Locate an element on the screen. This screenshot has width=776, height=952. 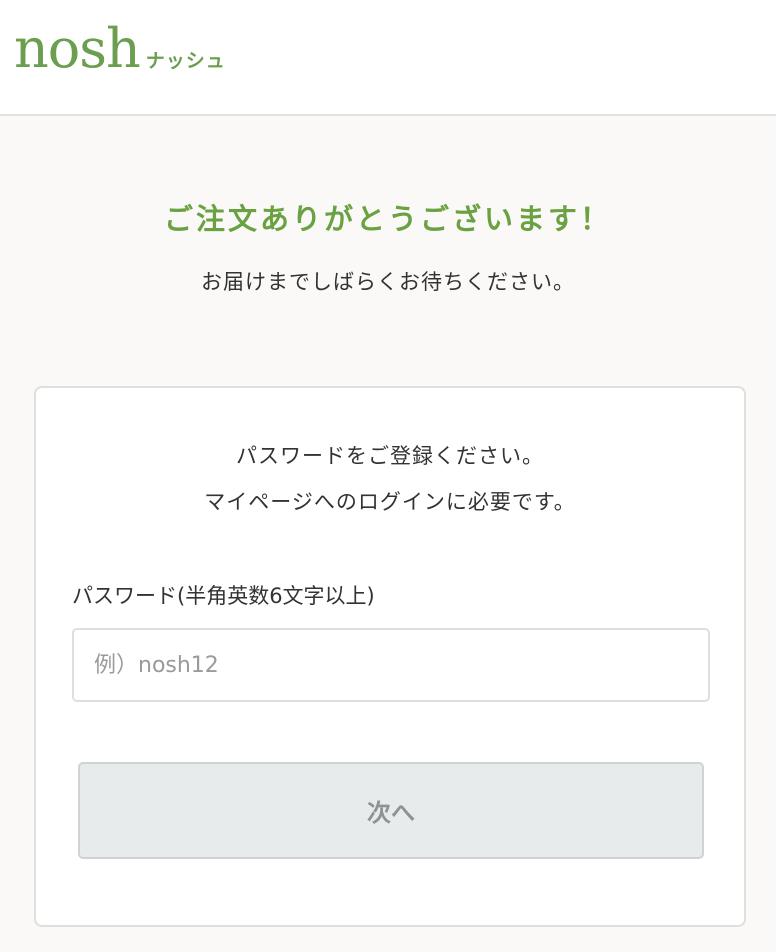
logo-kana: ナッシュ is located at coordinates (185, 61).